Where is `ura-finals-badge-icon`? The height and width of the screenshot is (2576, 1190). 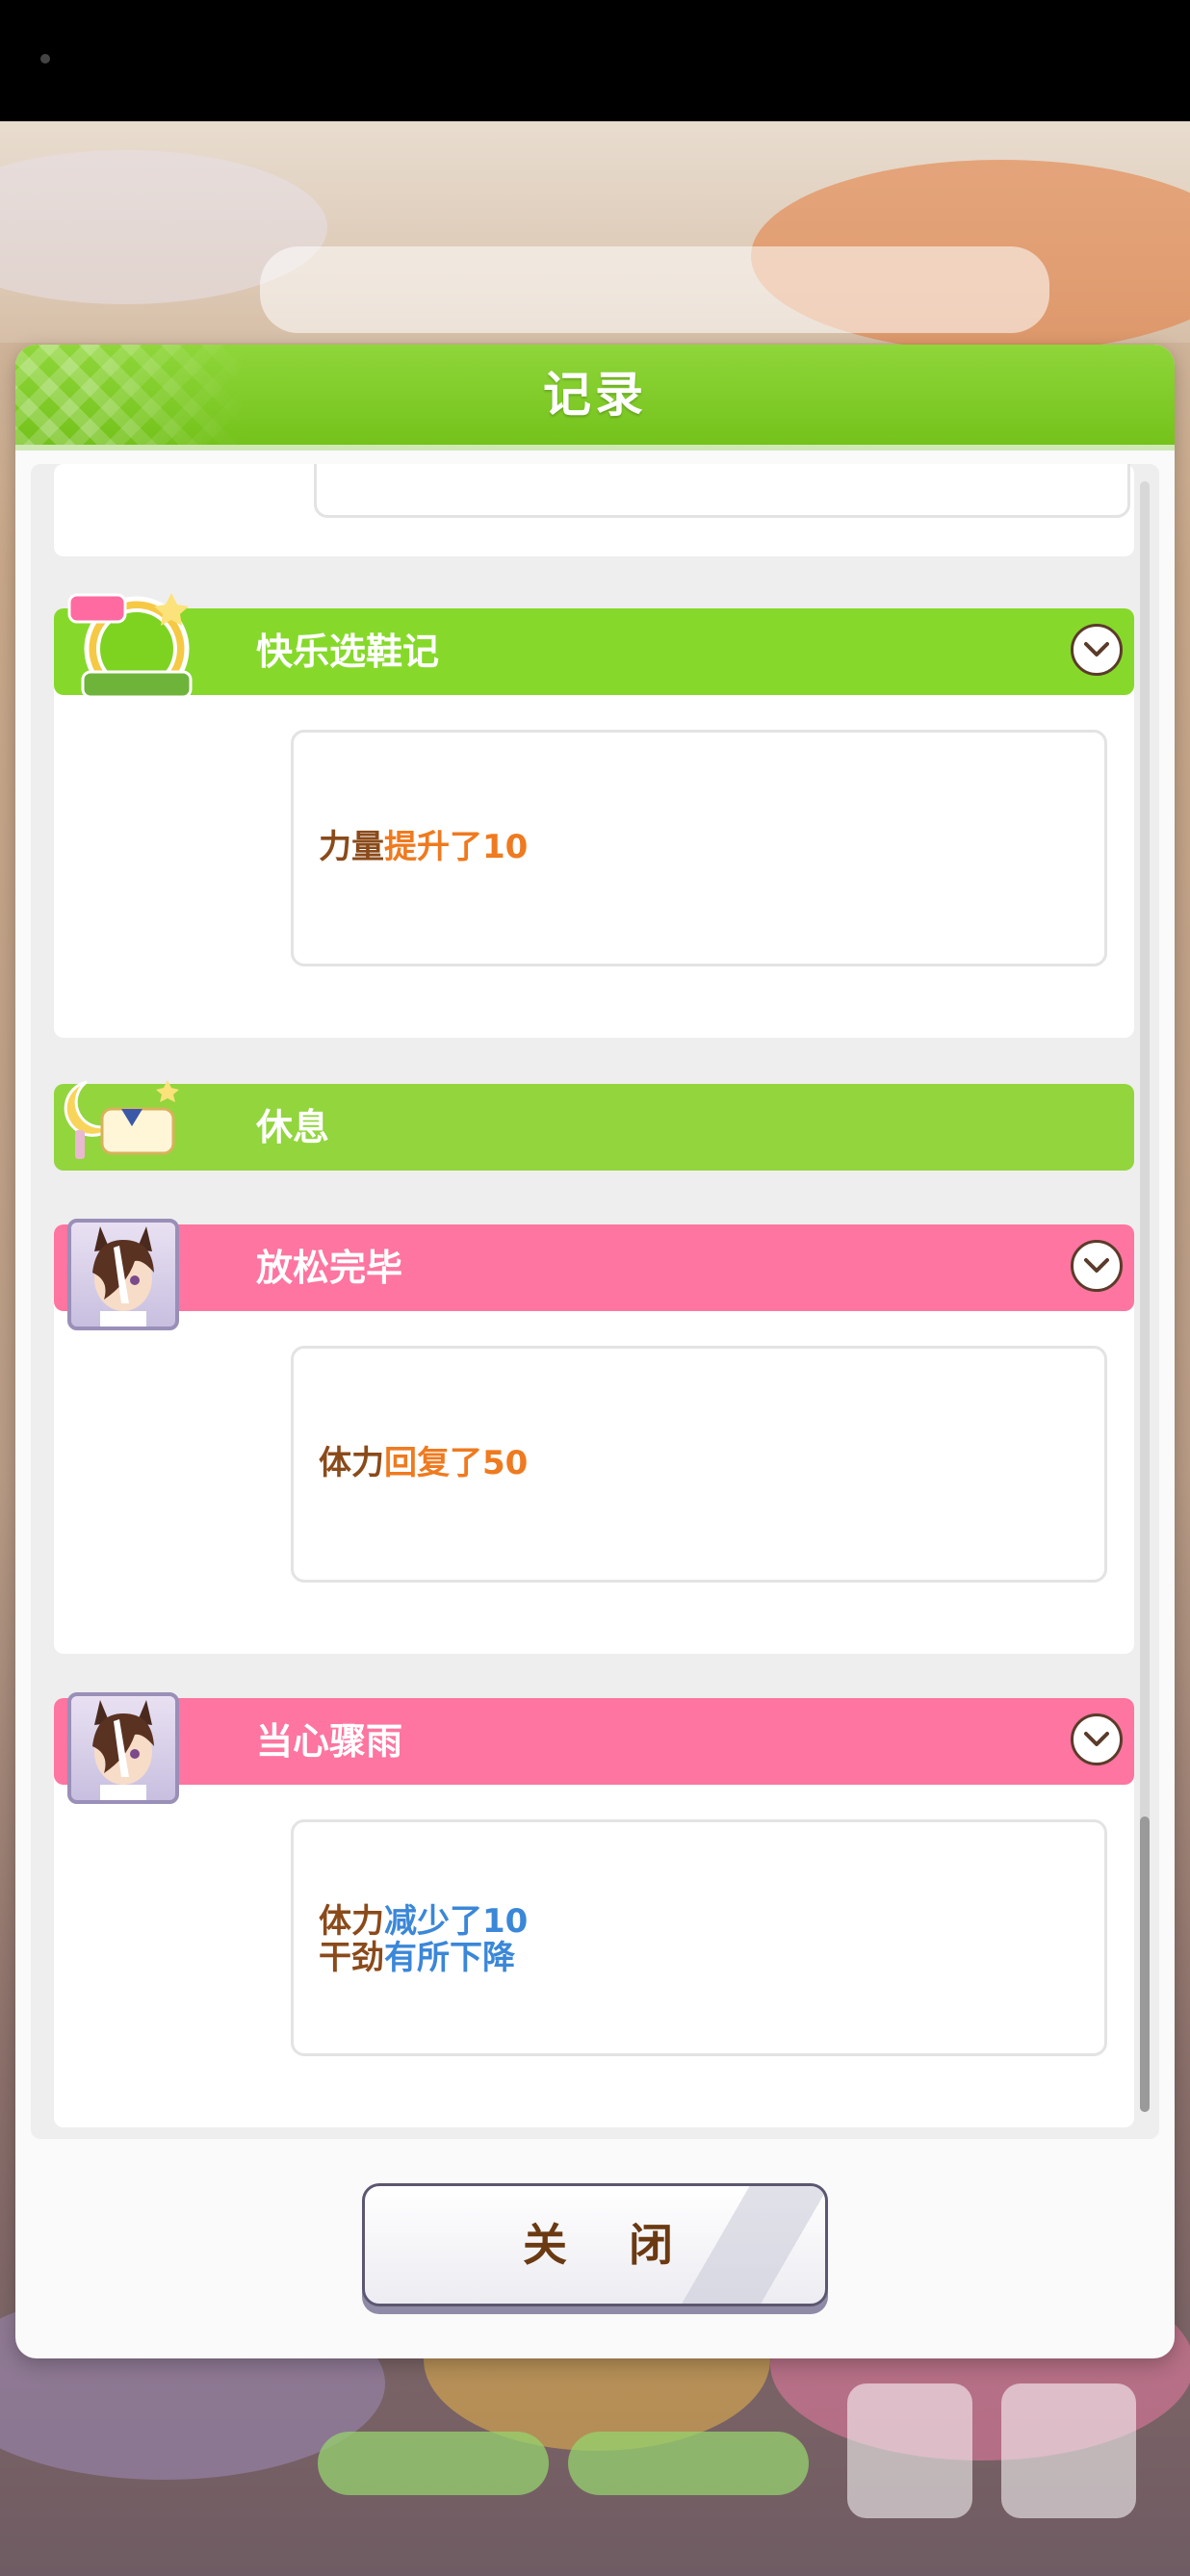 ura-finals-badge-icon is located at coordinates (137, 645).